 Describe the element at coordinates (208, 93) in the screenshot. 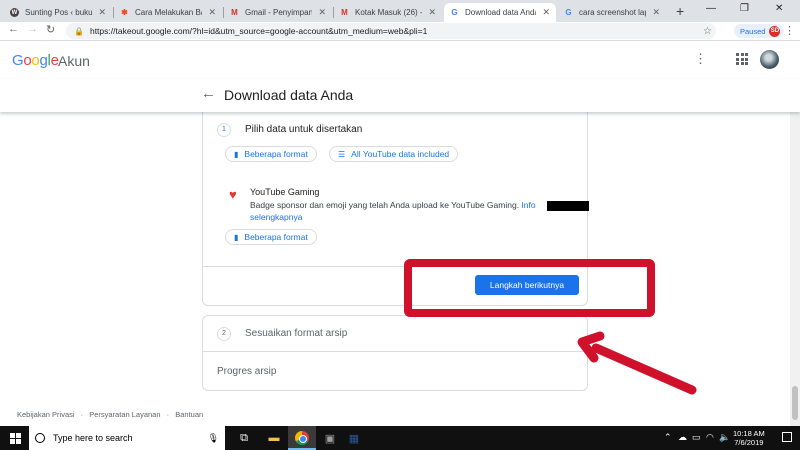

I see `back-arrow-icon: ←` at that location.